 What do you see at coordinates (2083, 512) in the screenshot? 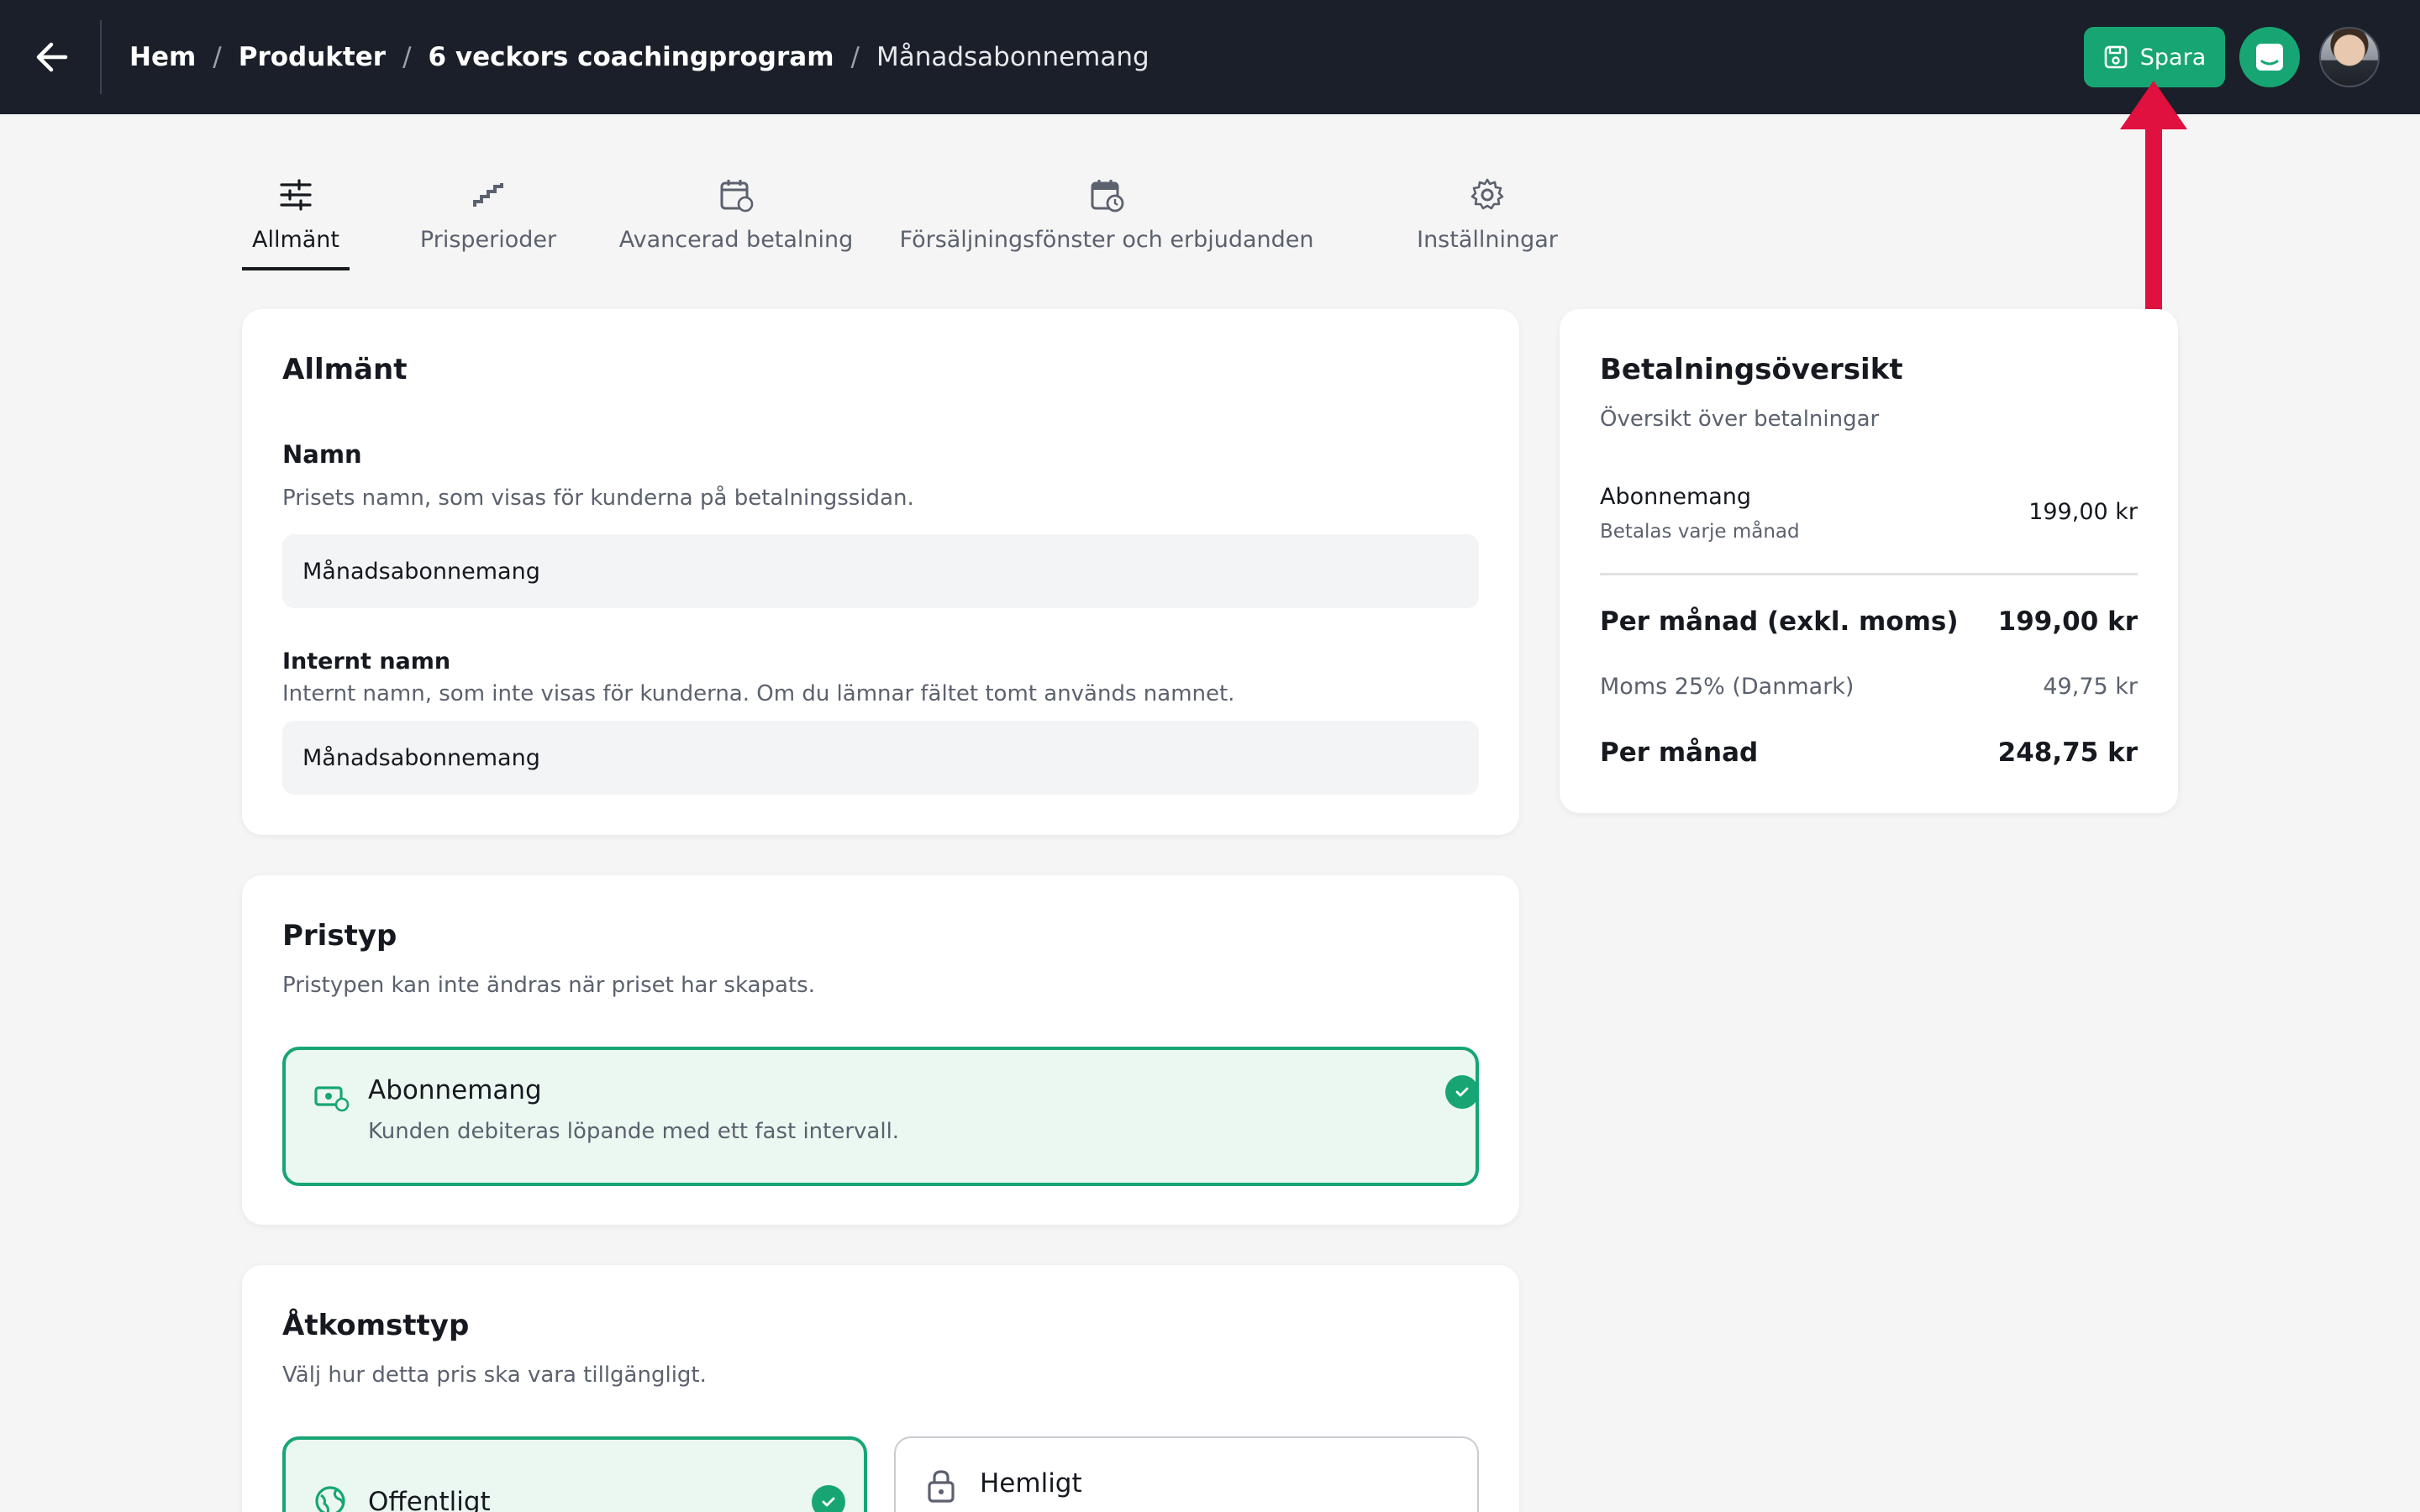
I see `summary-item-price: 199,00 kr` at bounding box center [2083, 512].